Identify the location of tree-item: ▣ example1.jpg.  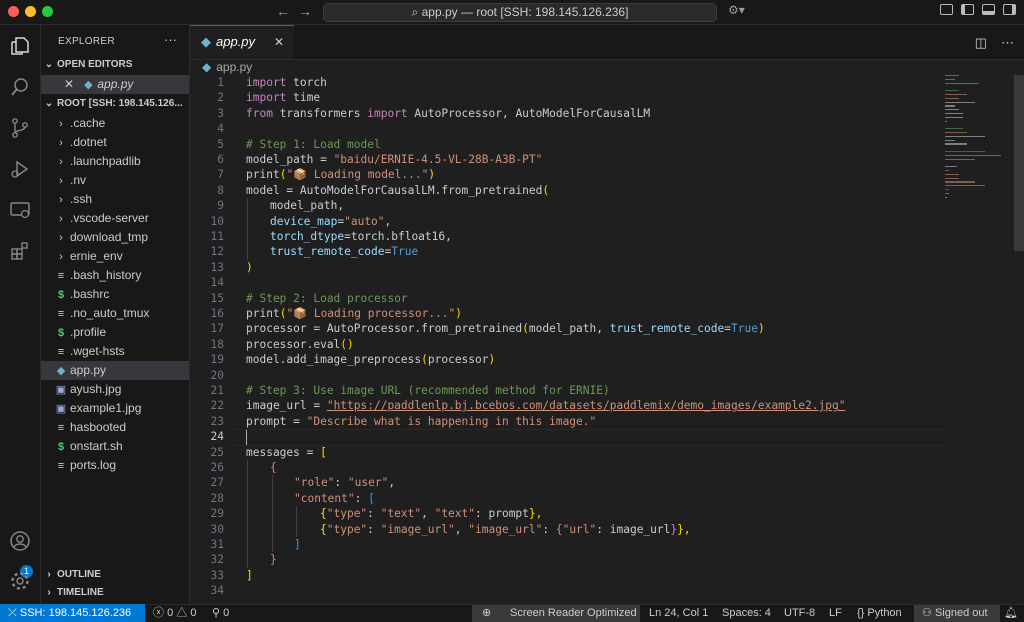
(115, 408).